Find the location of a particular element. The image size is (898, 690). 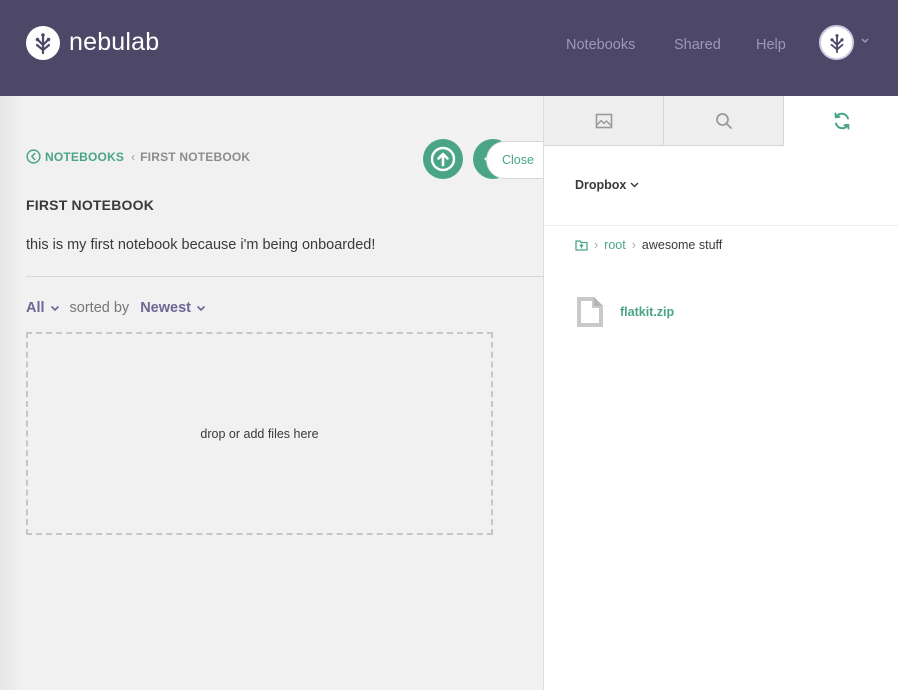

tab-search is located at coordinates (724, 121).